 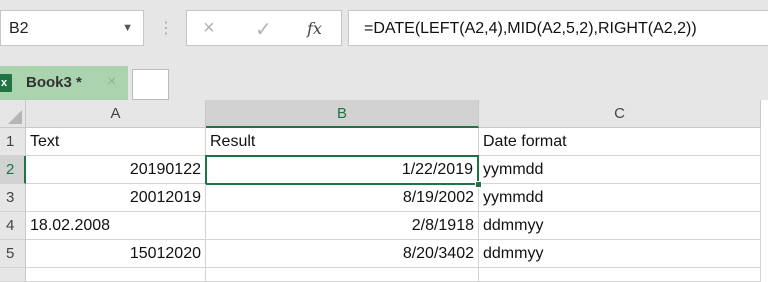 What do you see at coordinates (13, 142) in the screenshot?
I see `row-header-1: 1` at bounding box center [13, 142].